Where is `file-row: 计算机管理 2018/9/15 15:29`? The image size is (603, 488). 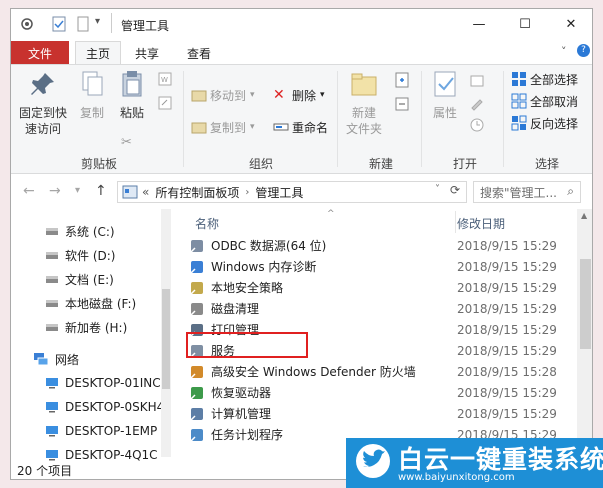 file-row: 计算机管理 2018/9/15 15:29 is located at coordinates (385, 413).